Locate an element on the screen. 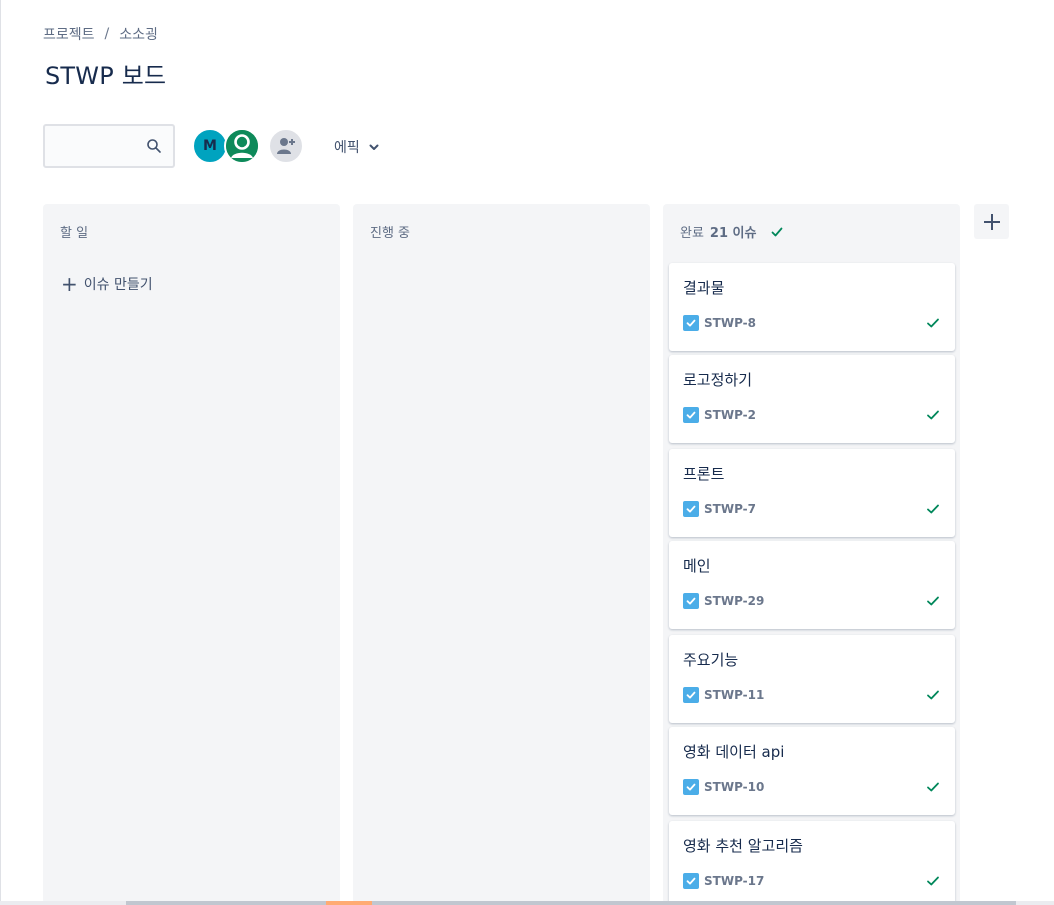 This screenshot has width=1054, height=905. issue-key: STWP-8 is located at coordinates (730, 323).